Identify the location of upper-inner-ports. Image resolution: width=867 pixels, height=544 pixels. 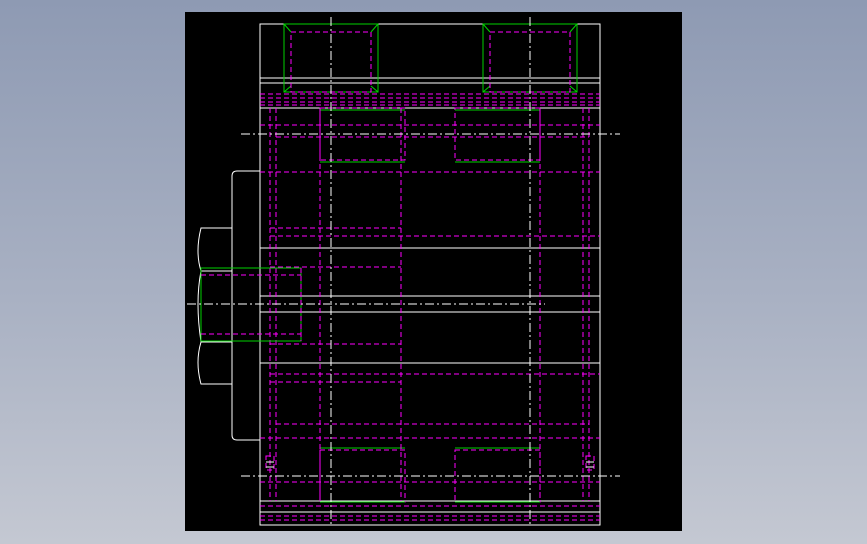
(430, 140).